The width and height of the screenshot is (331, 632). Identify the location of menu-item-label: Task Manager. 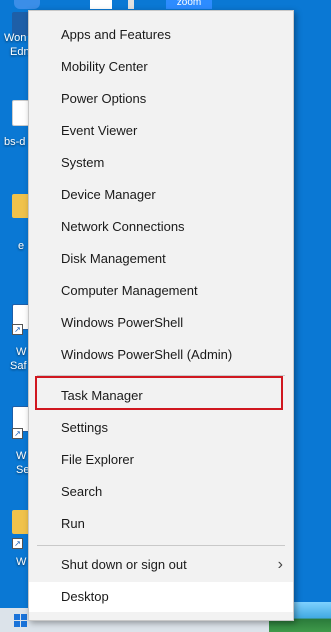
(102, 395).